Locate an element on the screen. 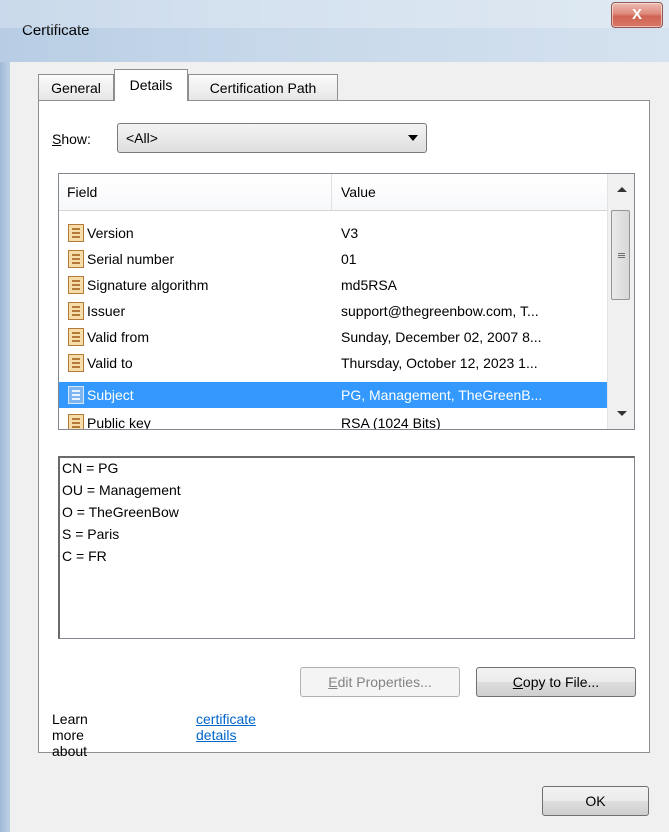 Image resolution: width=669 pixels, height=832 pixels. close-button: X is located at coordinates (637, 15).